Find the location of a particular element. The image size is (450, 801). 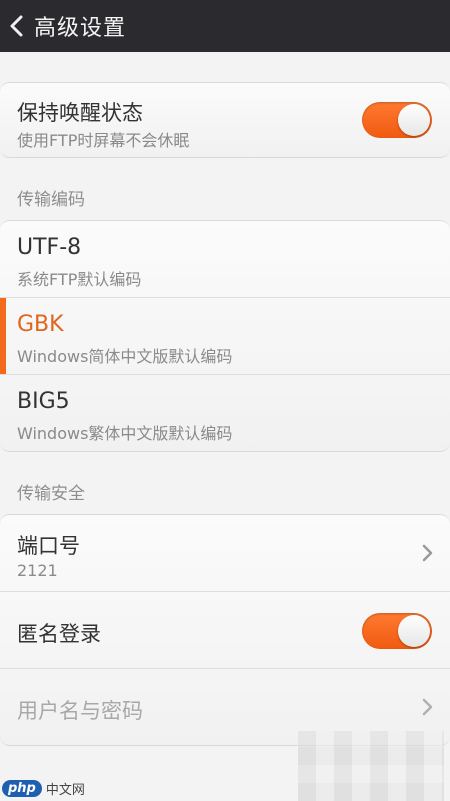

encoding-option-subtitle: Windows简体中文版默认编码 is located at coordinates (125, 356).